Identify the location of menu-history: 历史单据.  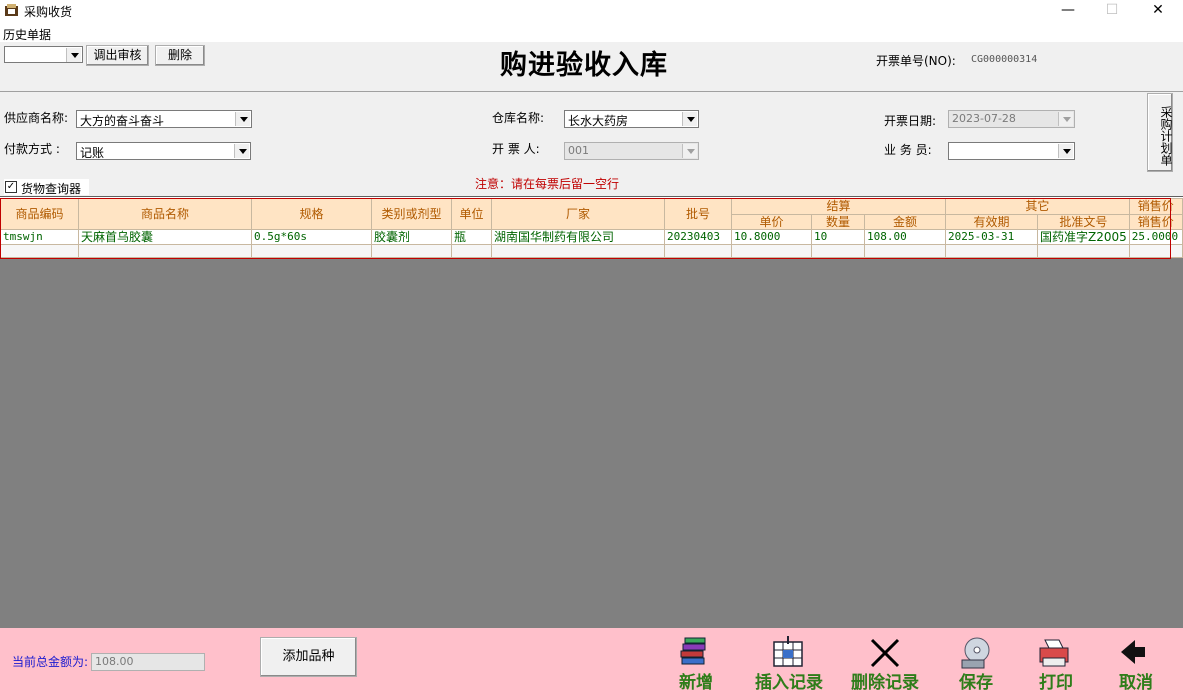
(27, 34).